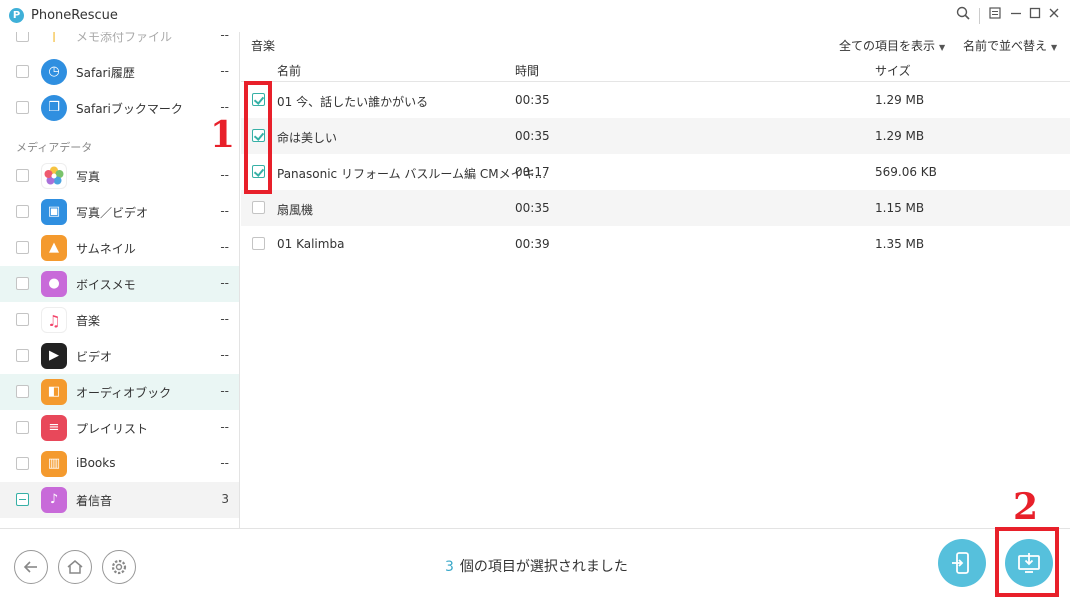 This screenshot has height=600, width=1070. Describe the element at coordinates (119, 320) in the screenshot. I see `sidebar-item-music: ♫ 音楽 --` at that location.